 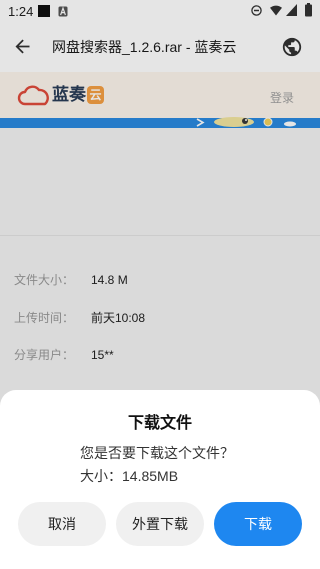 What do you see at coordinates (62, 524) in the screenshot?
I see `cancel-button: 取消` at bounding box center [62, 524].